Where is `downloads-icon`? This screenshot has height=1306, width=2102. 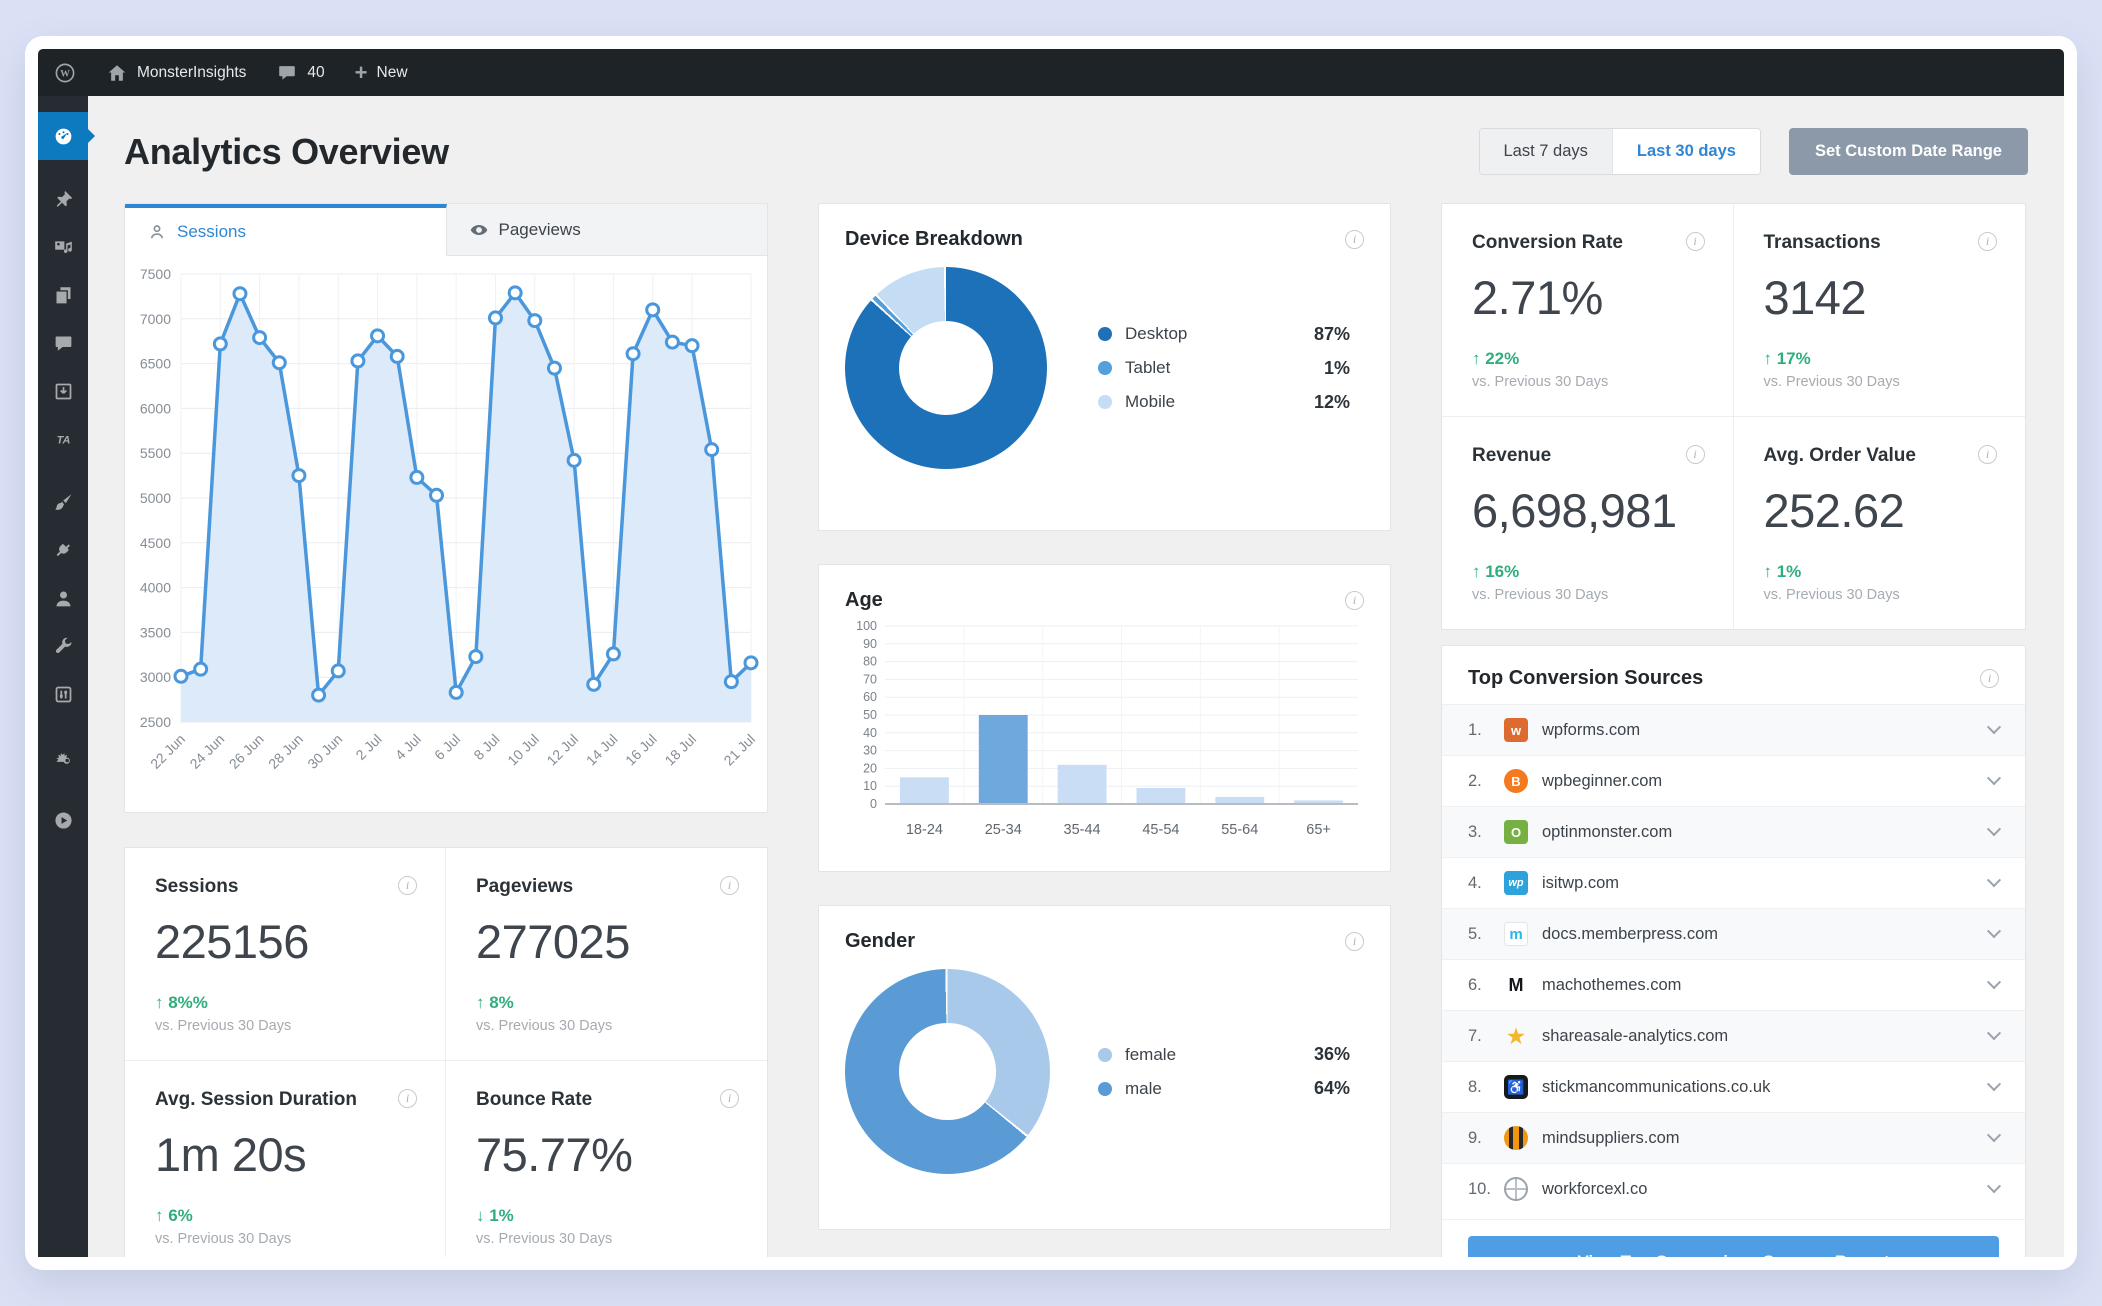
downloads-icon is located at coordinates (63, 391).